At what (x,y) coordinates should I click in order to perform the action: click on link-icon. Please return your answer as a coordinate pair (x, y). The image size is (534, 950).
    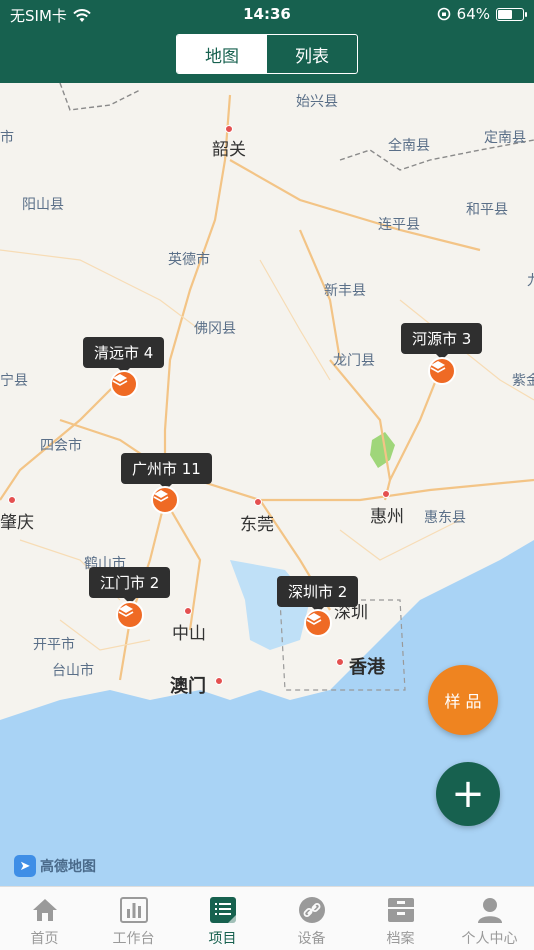
    Looking at the image, I should click on (312, 910).